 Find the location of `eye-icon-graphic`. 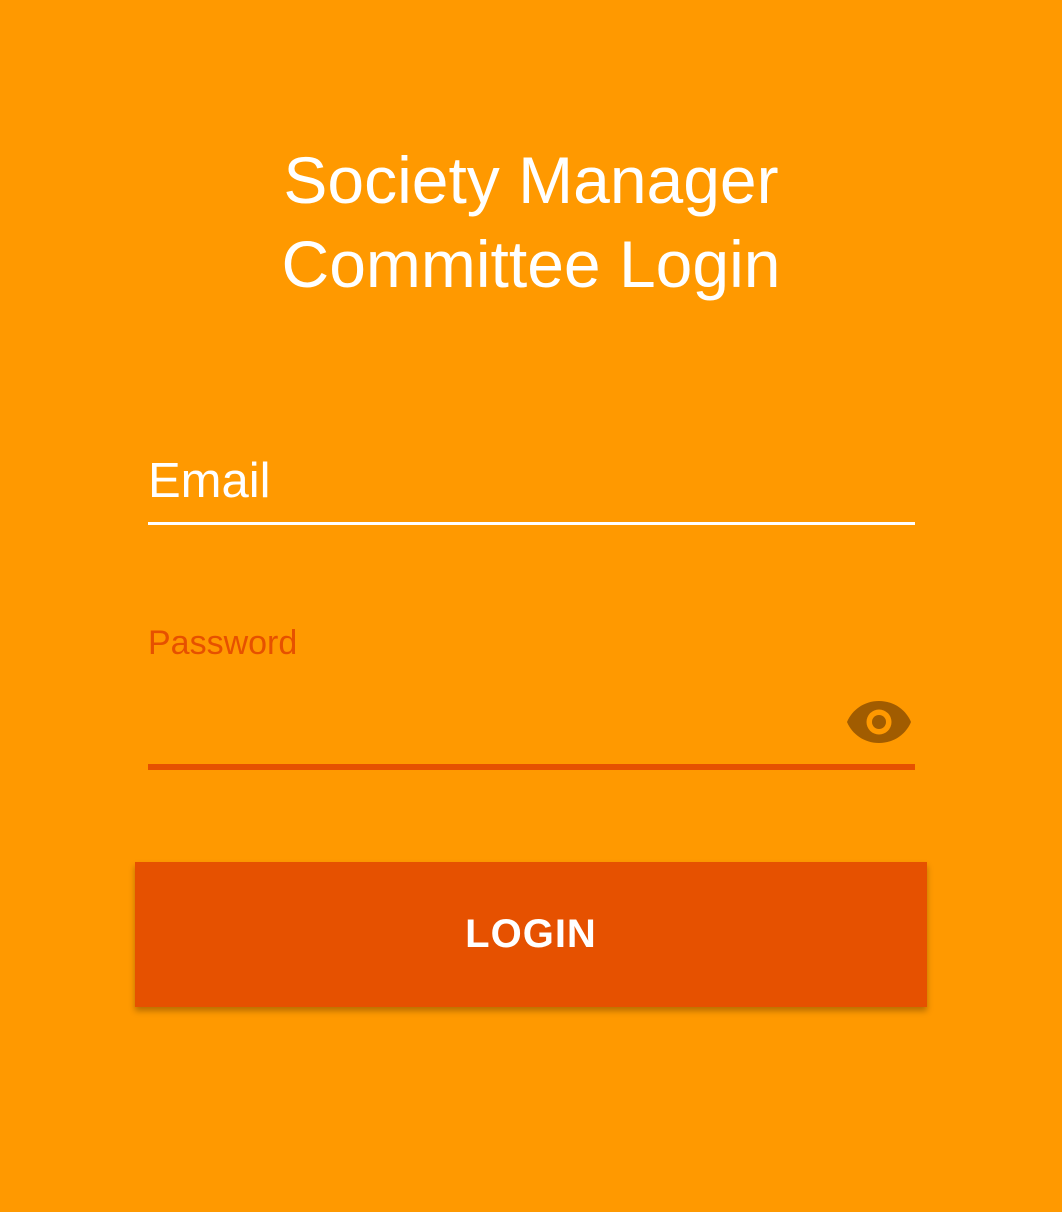

eye-icon-graphic is located at coordinates (879, 722).